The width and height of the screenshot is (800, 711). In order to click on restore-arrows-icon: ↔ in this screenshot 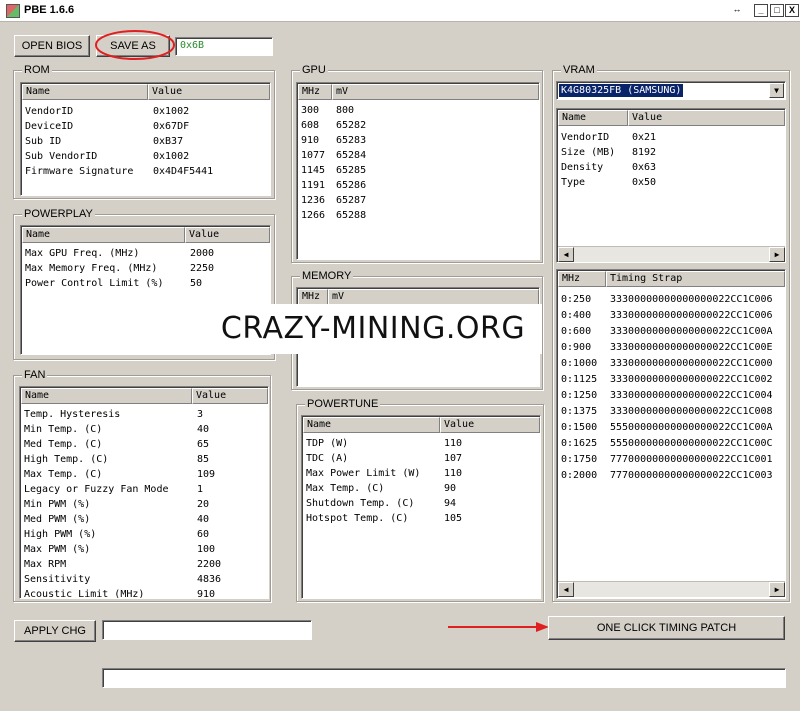, I will do `click(737, 10)`.